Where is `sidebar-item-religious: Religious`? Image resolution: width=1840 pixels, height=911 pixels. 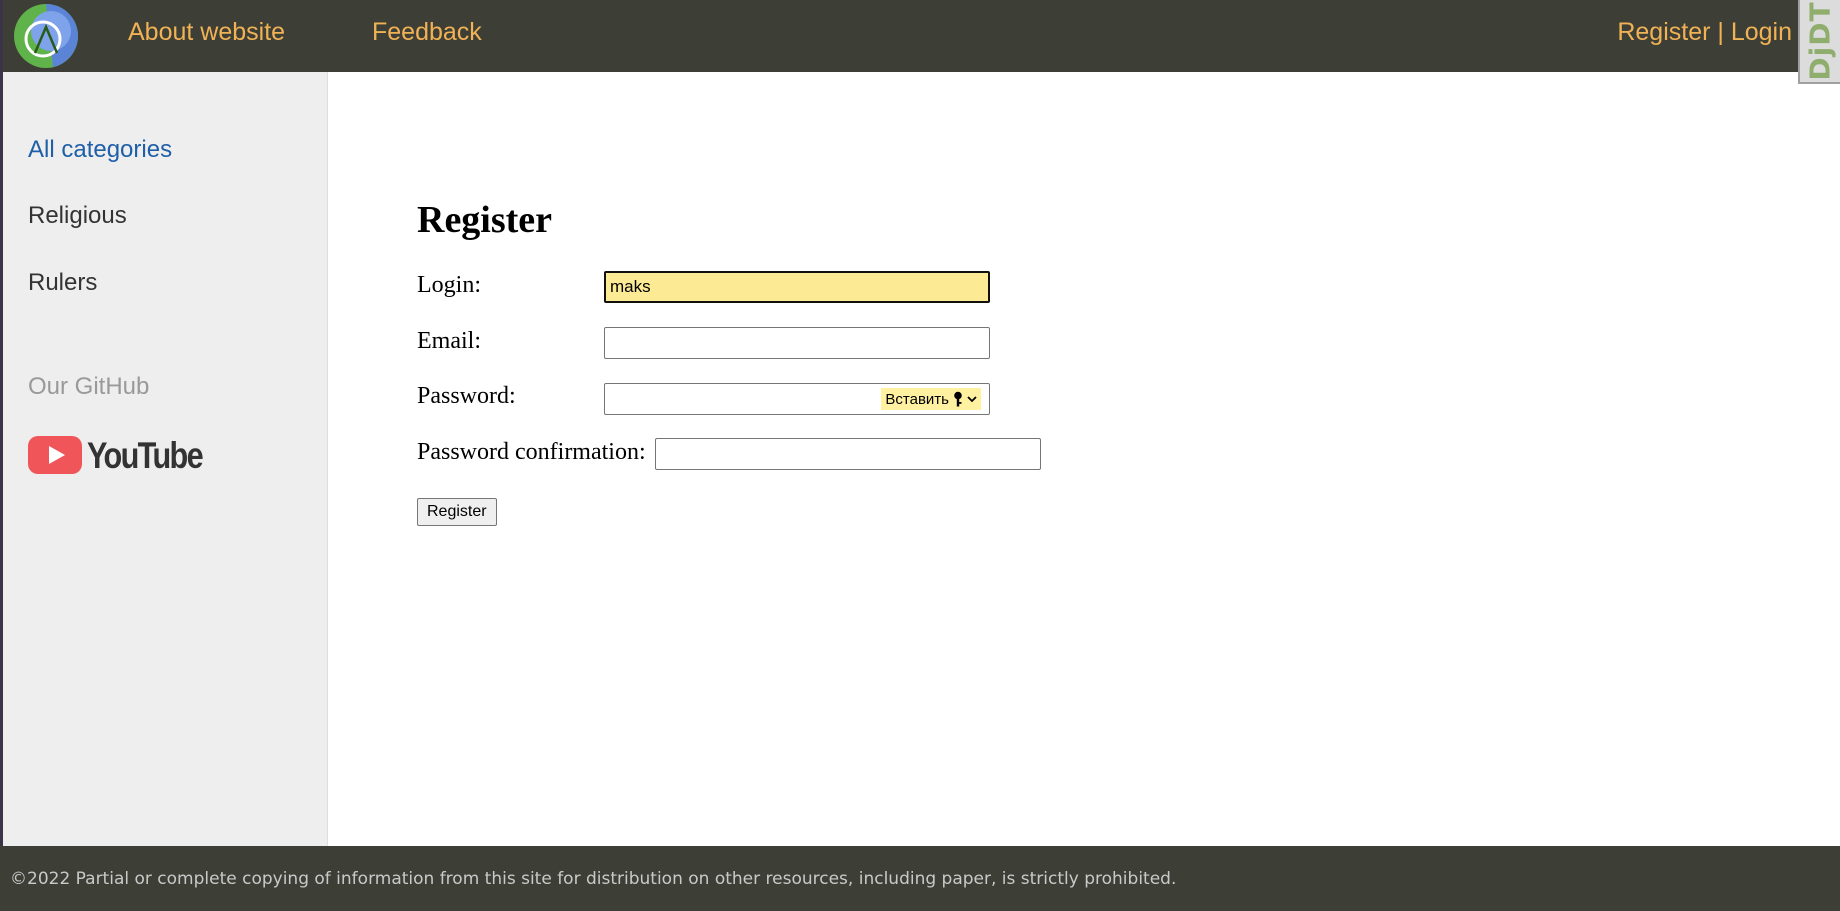
sidebar-item-religious: Religious is located at coordinates (77, 216).